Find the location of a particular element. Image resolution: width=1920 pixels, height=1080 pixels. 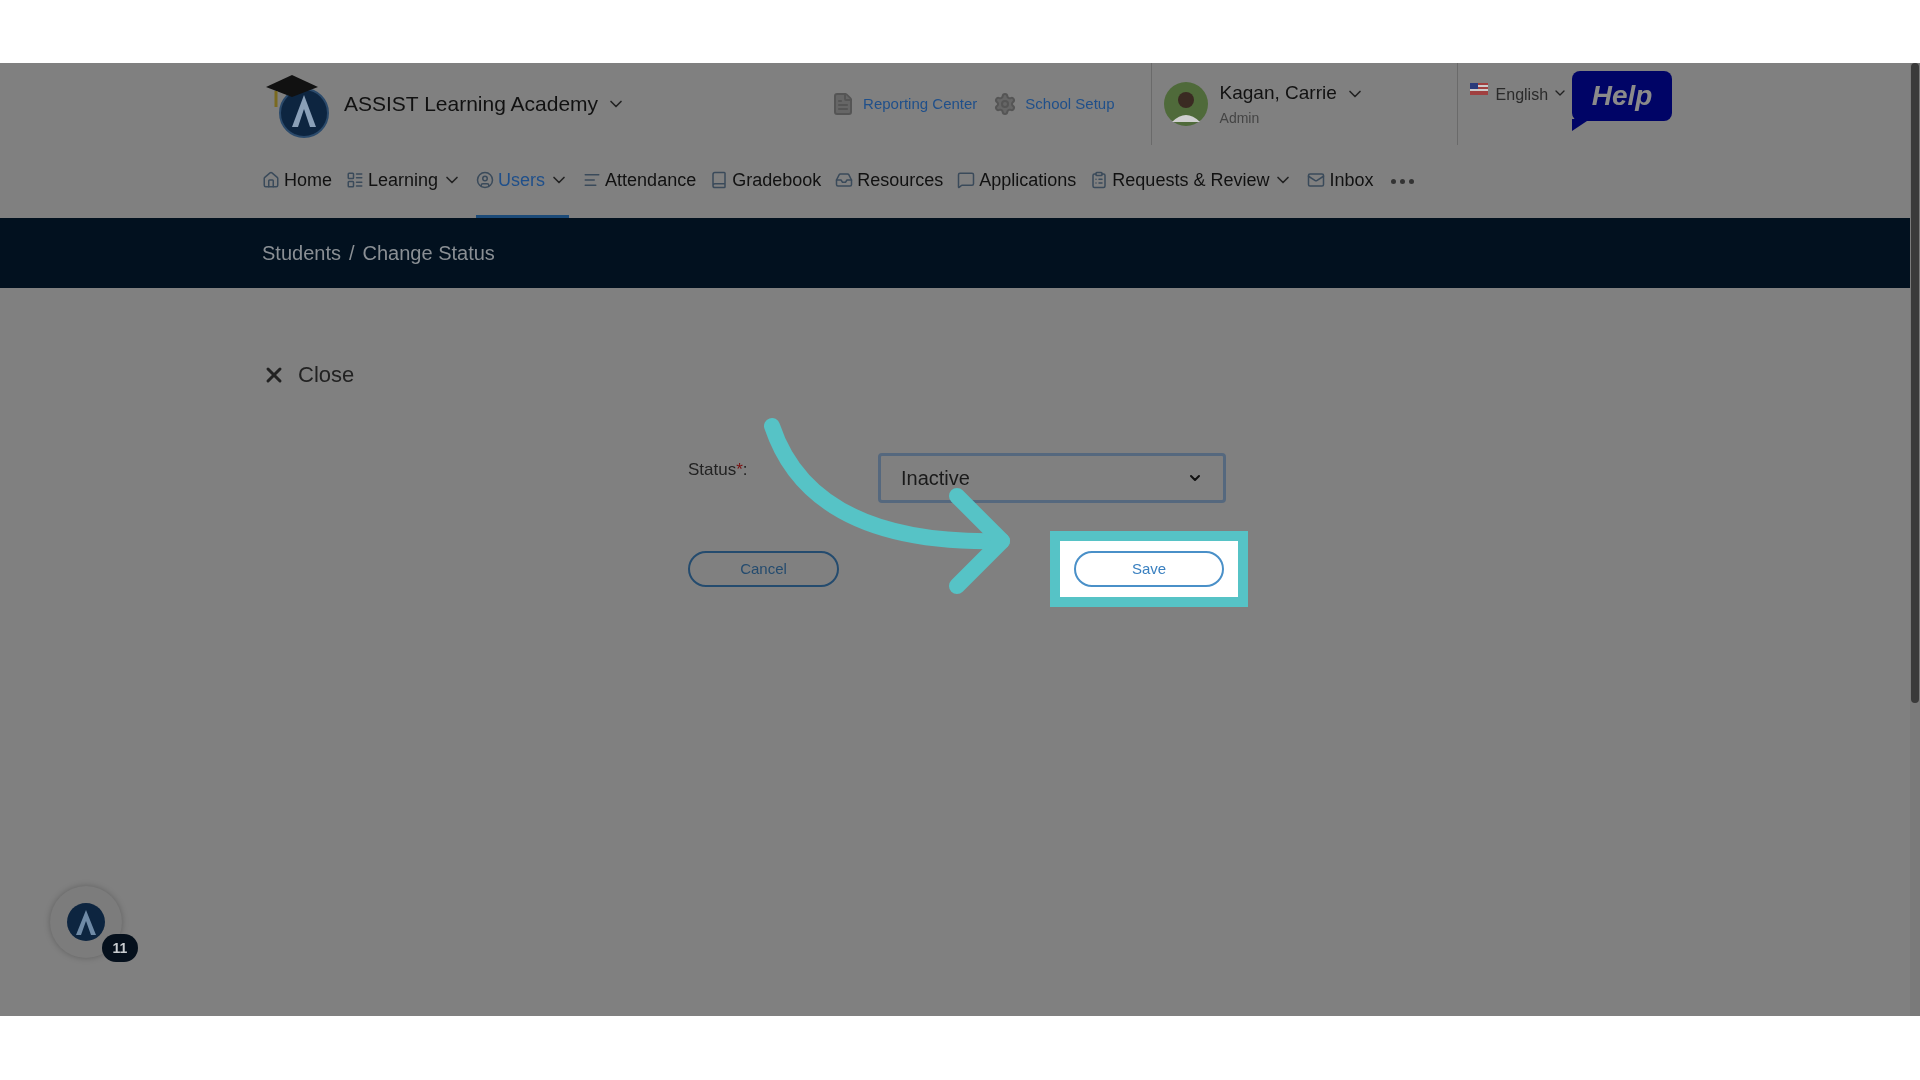

avatar is located at coordinates (1185, 104).